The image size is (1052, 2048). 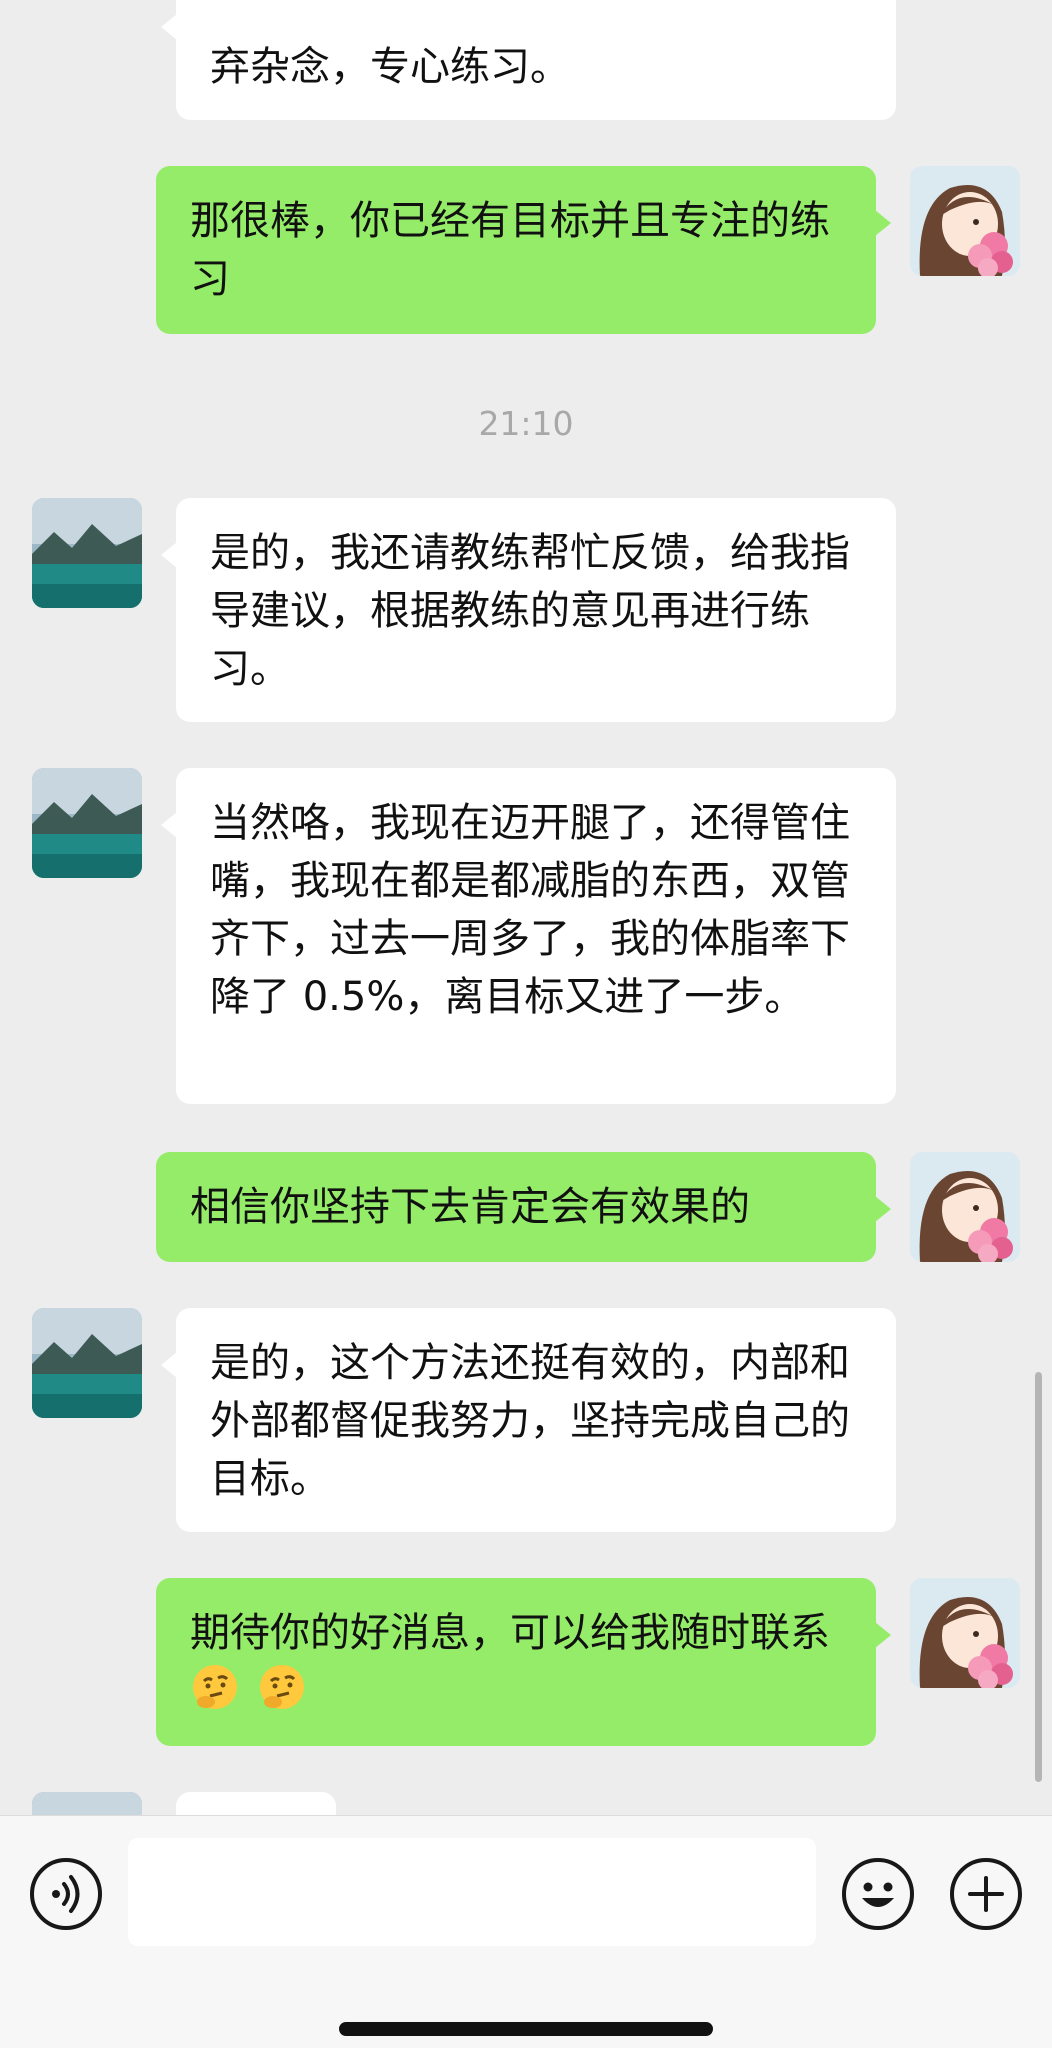 What do you see at coordinates (526, 2029) in the screenshot?
I see `home-indicator` at bounding box center [526, 2029].